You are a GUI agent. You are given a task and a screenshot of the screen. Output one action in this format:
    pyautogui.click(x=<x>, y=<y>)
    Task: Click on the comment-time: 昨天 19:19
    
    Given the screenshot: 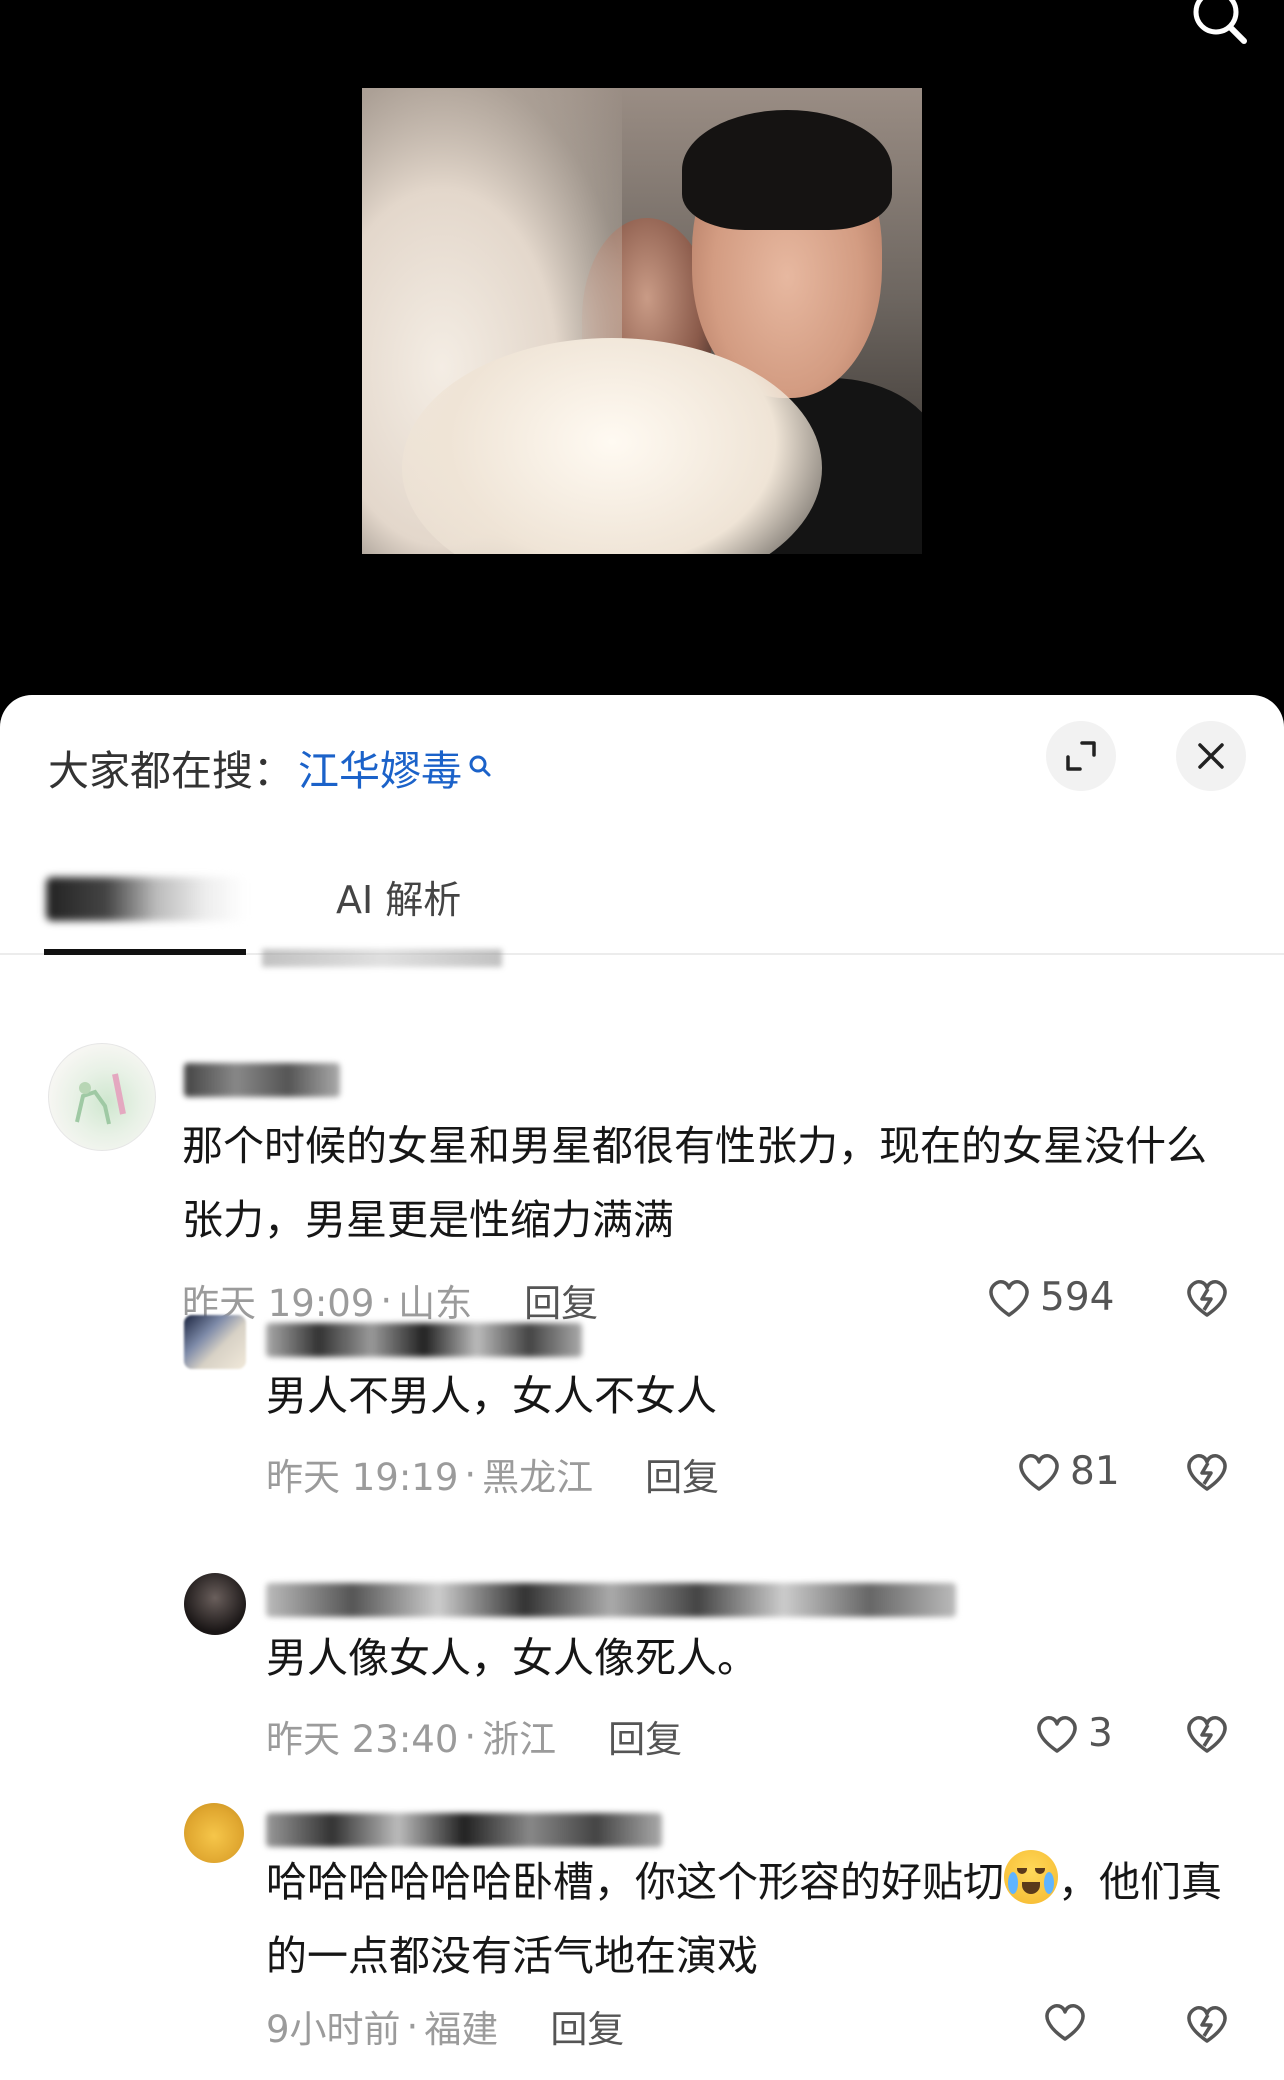 What is the action you would take?
    pyautogui.click(x=362, y=1477)
    